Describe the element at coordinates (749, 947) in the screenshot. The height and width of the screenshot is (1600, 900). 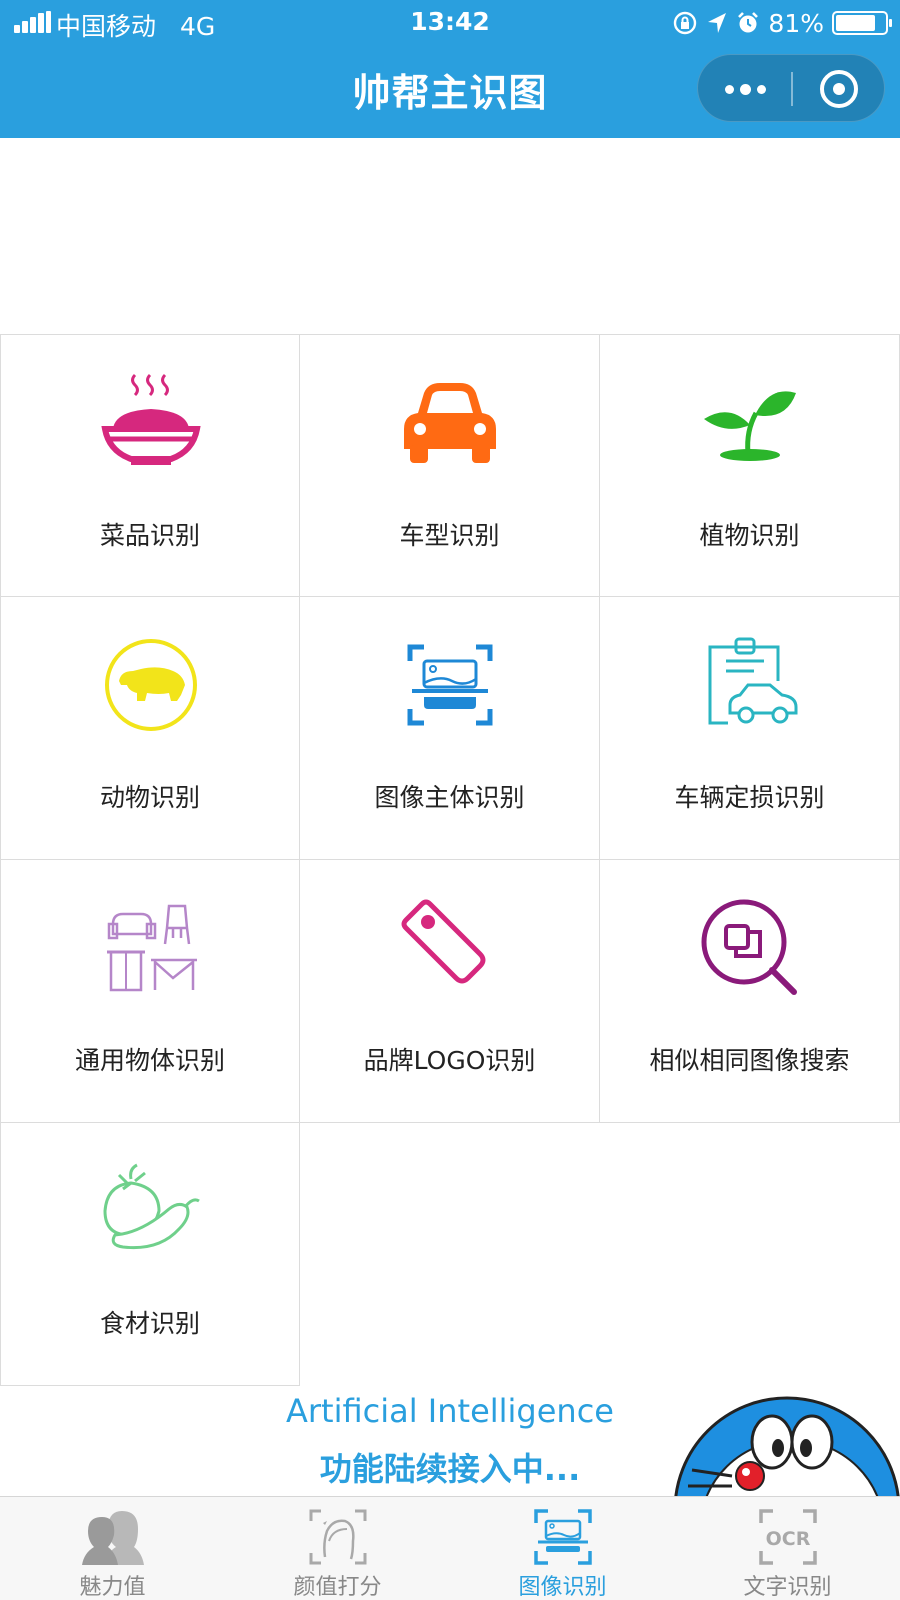
I see `image-search-icon` at that location.